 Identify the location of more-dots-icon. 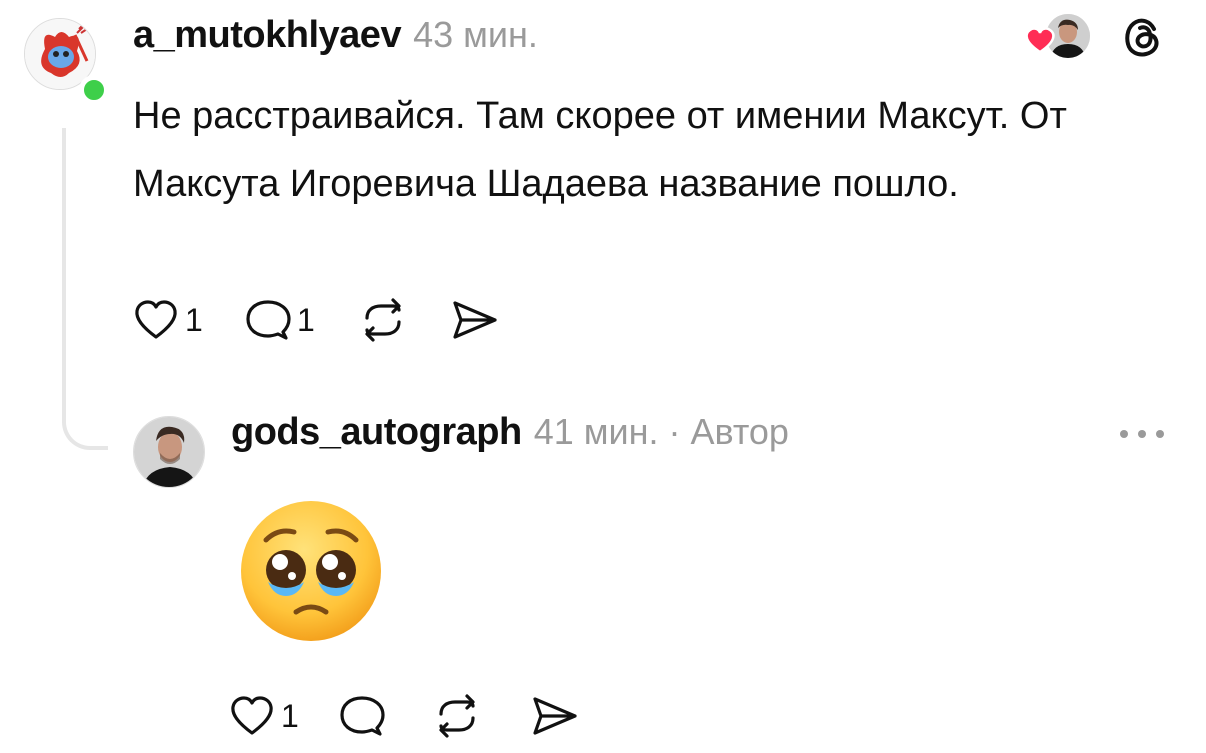
(1142, 434).